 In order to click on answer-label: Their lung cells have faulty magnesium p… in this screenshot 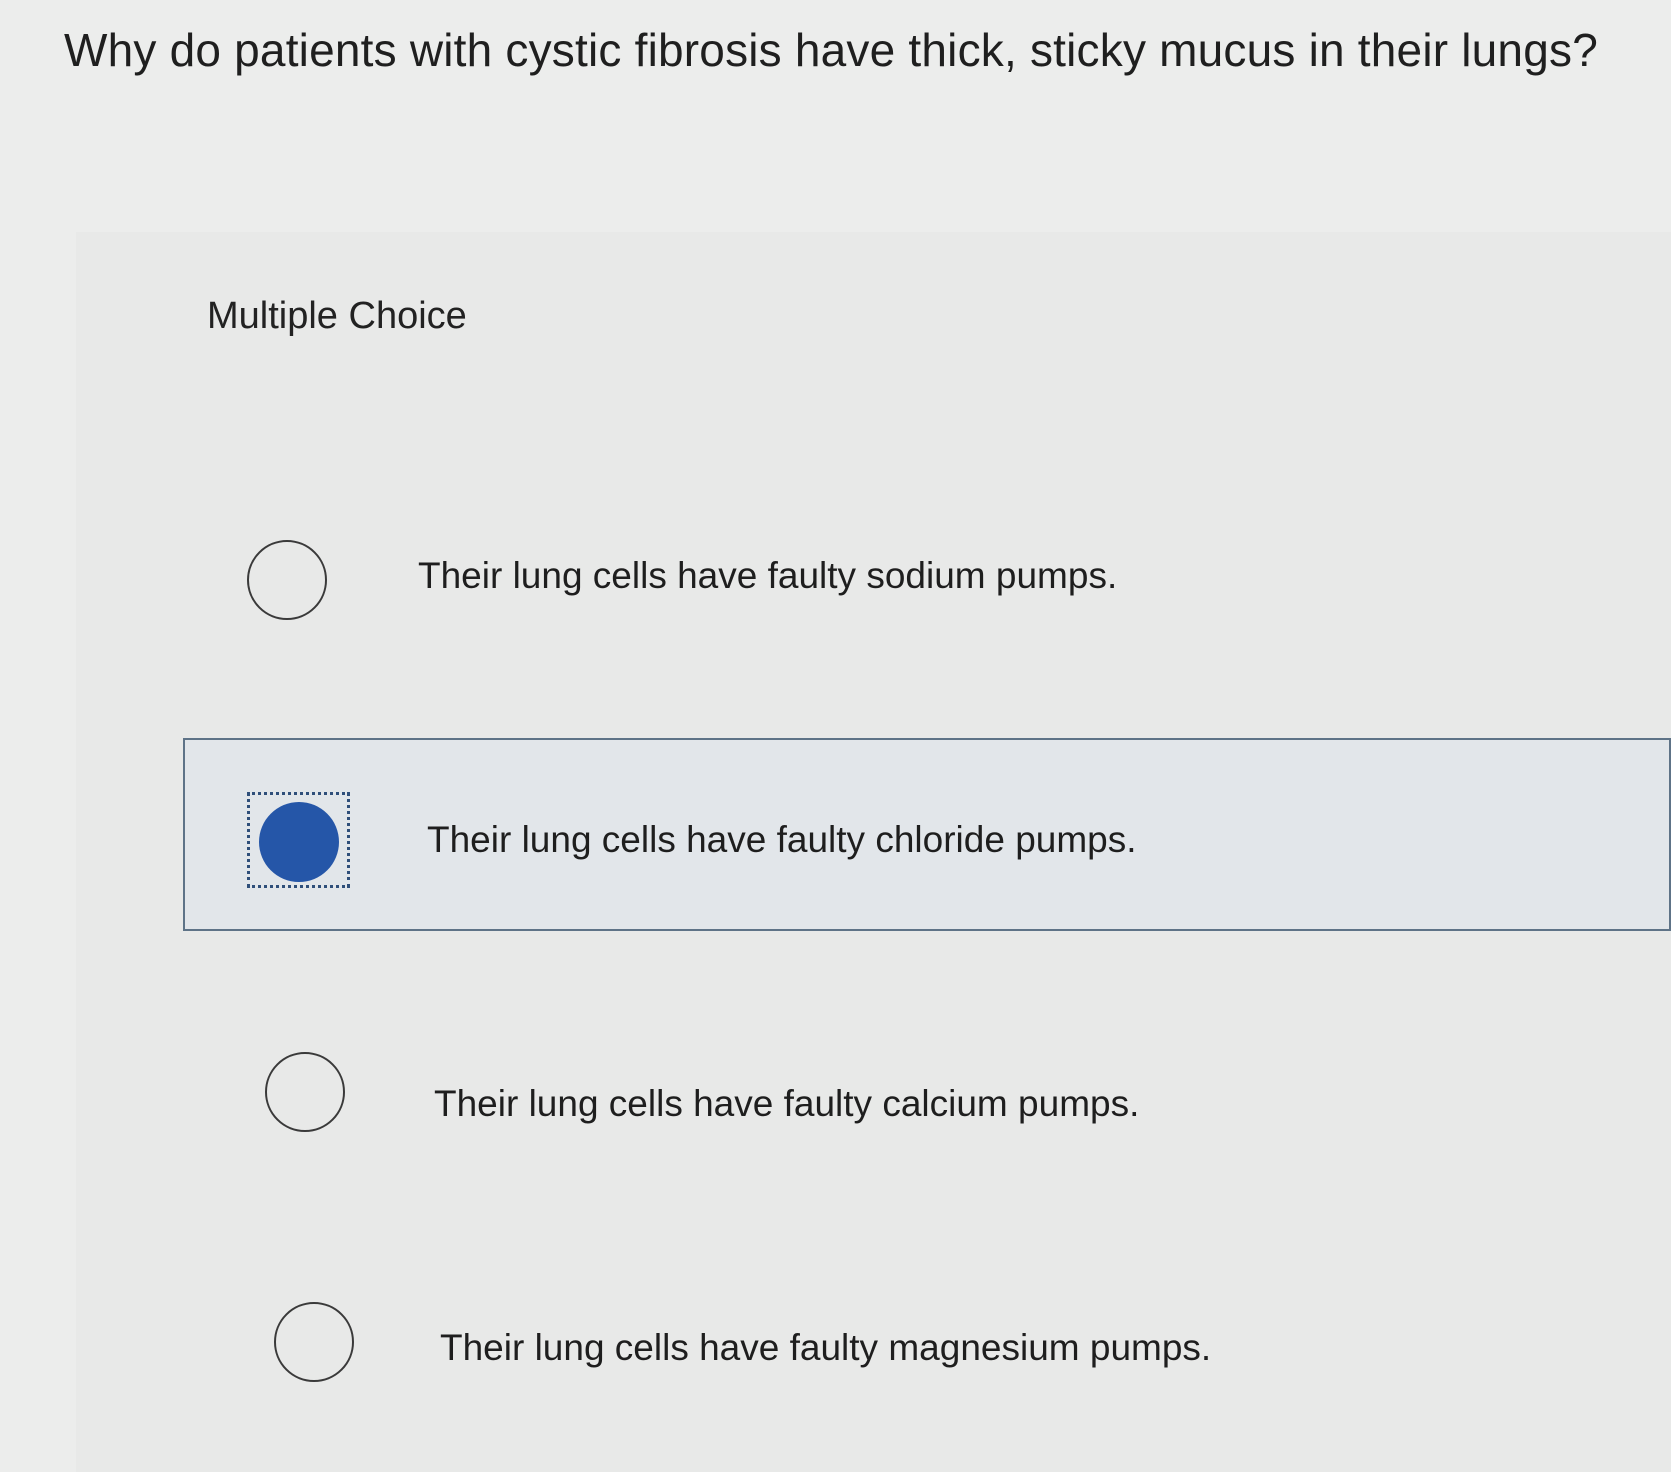, I will do `click(826, 1347)`.